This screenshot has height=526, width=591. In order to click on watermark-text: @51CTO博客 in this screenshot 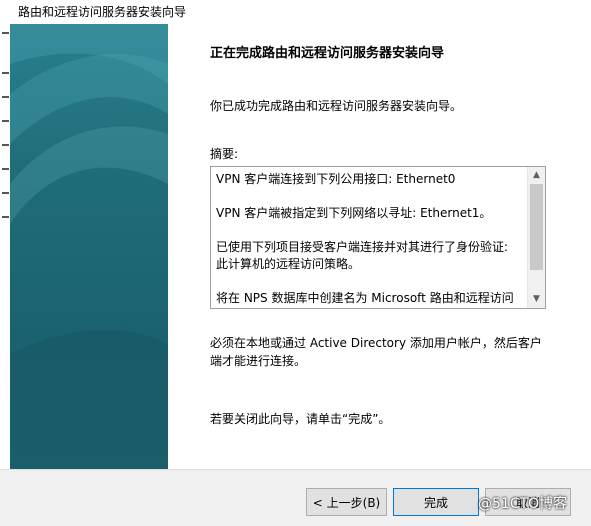, I will do `click(523, 504)`.